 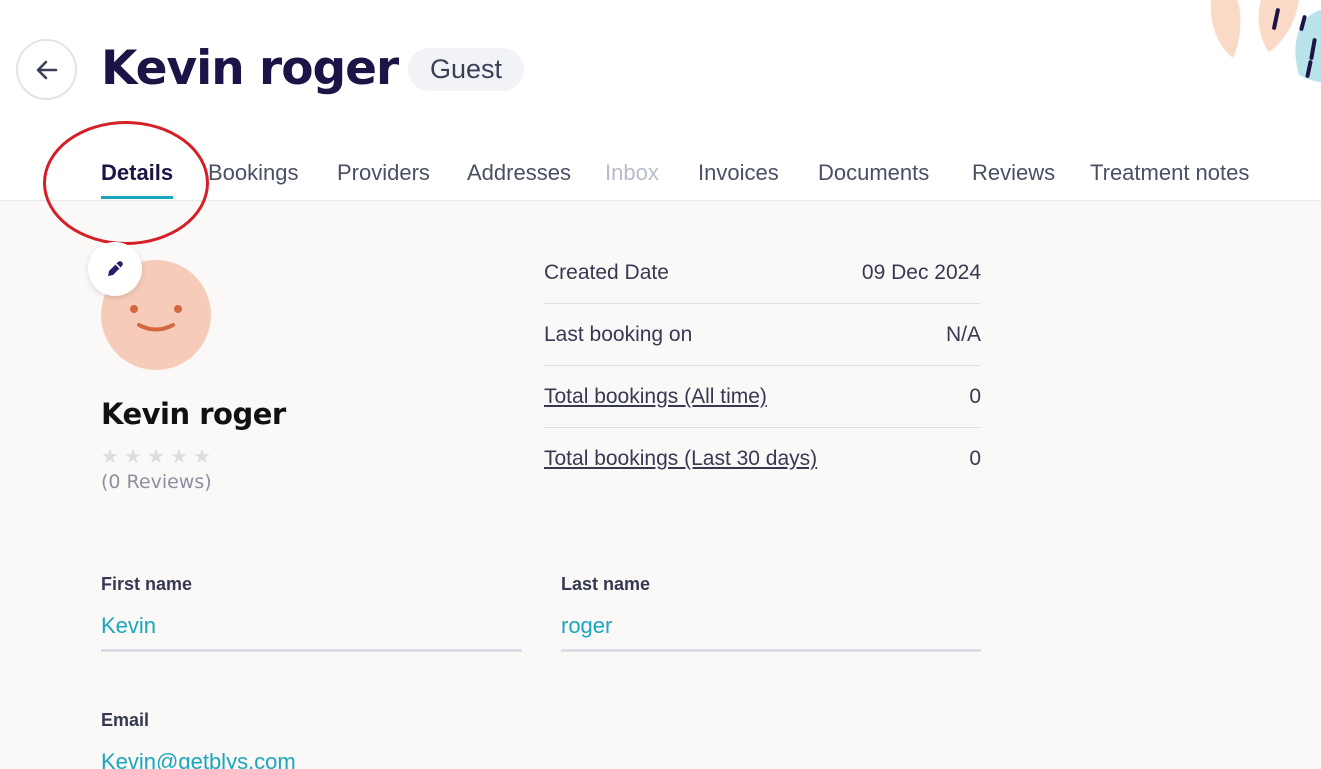 I want to click on first-name-field: First name Kevin, so click(x=311, y=613).